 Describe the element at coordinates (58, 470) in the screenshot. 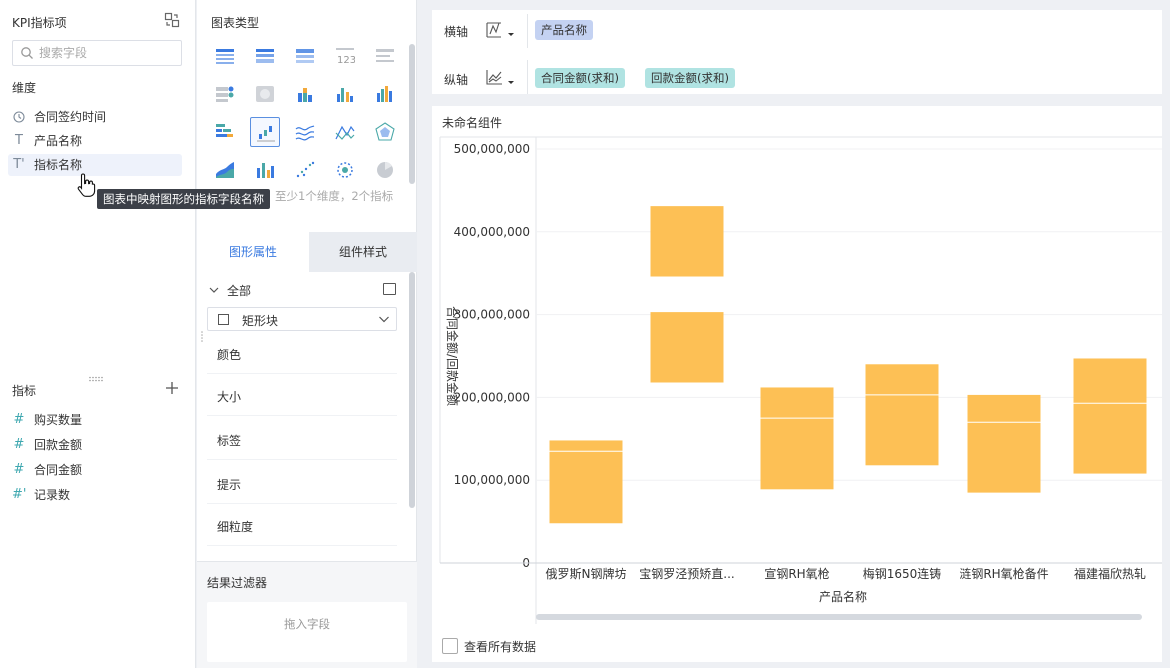

I see `measure-label: 合同金额` at that location.